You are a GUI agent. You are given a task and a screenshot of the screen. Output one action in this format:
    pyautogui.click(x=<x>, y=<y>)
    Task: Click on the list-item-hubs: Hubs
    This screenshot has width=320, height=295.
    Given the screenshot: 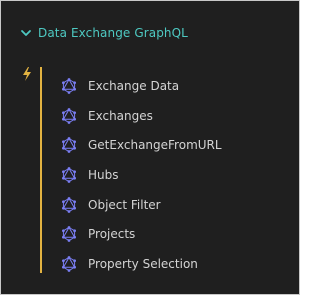 What is the action you would take?
    pyautogui.click(x=141, y=175)
    